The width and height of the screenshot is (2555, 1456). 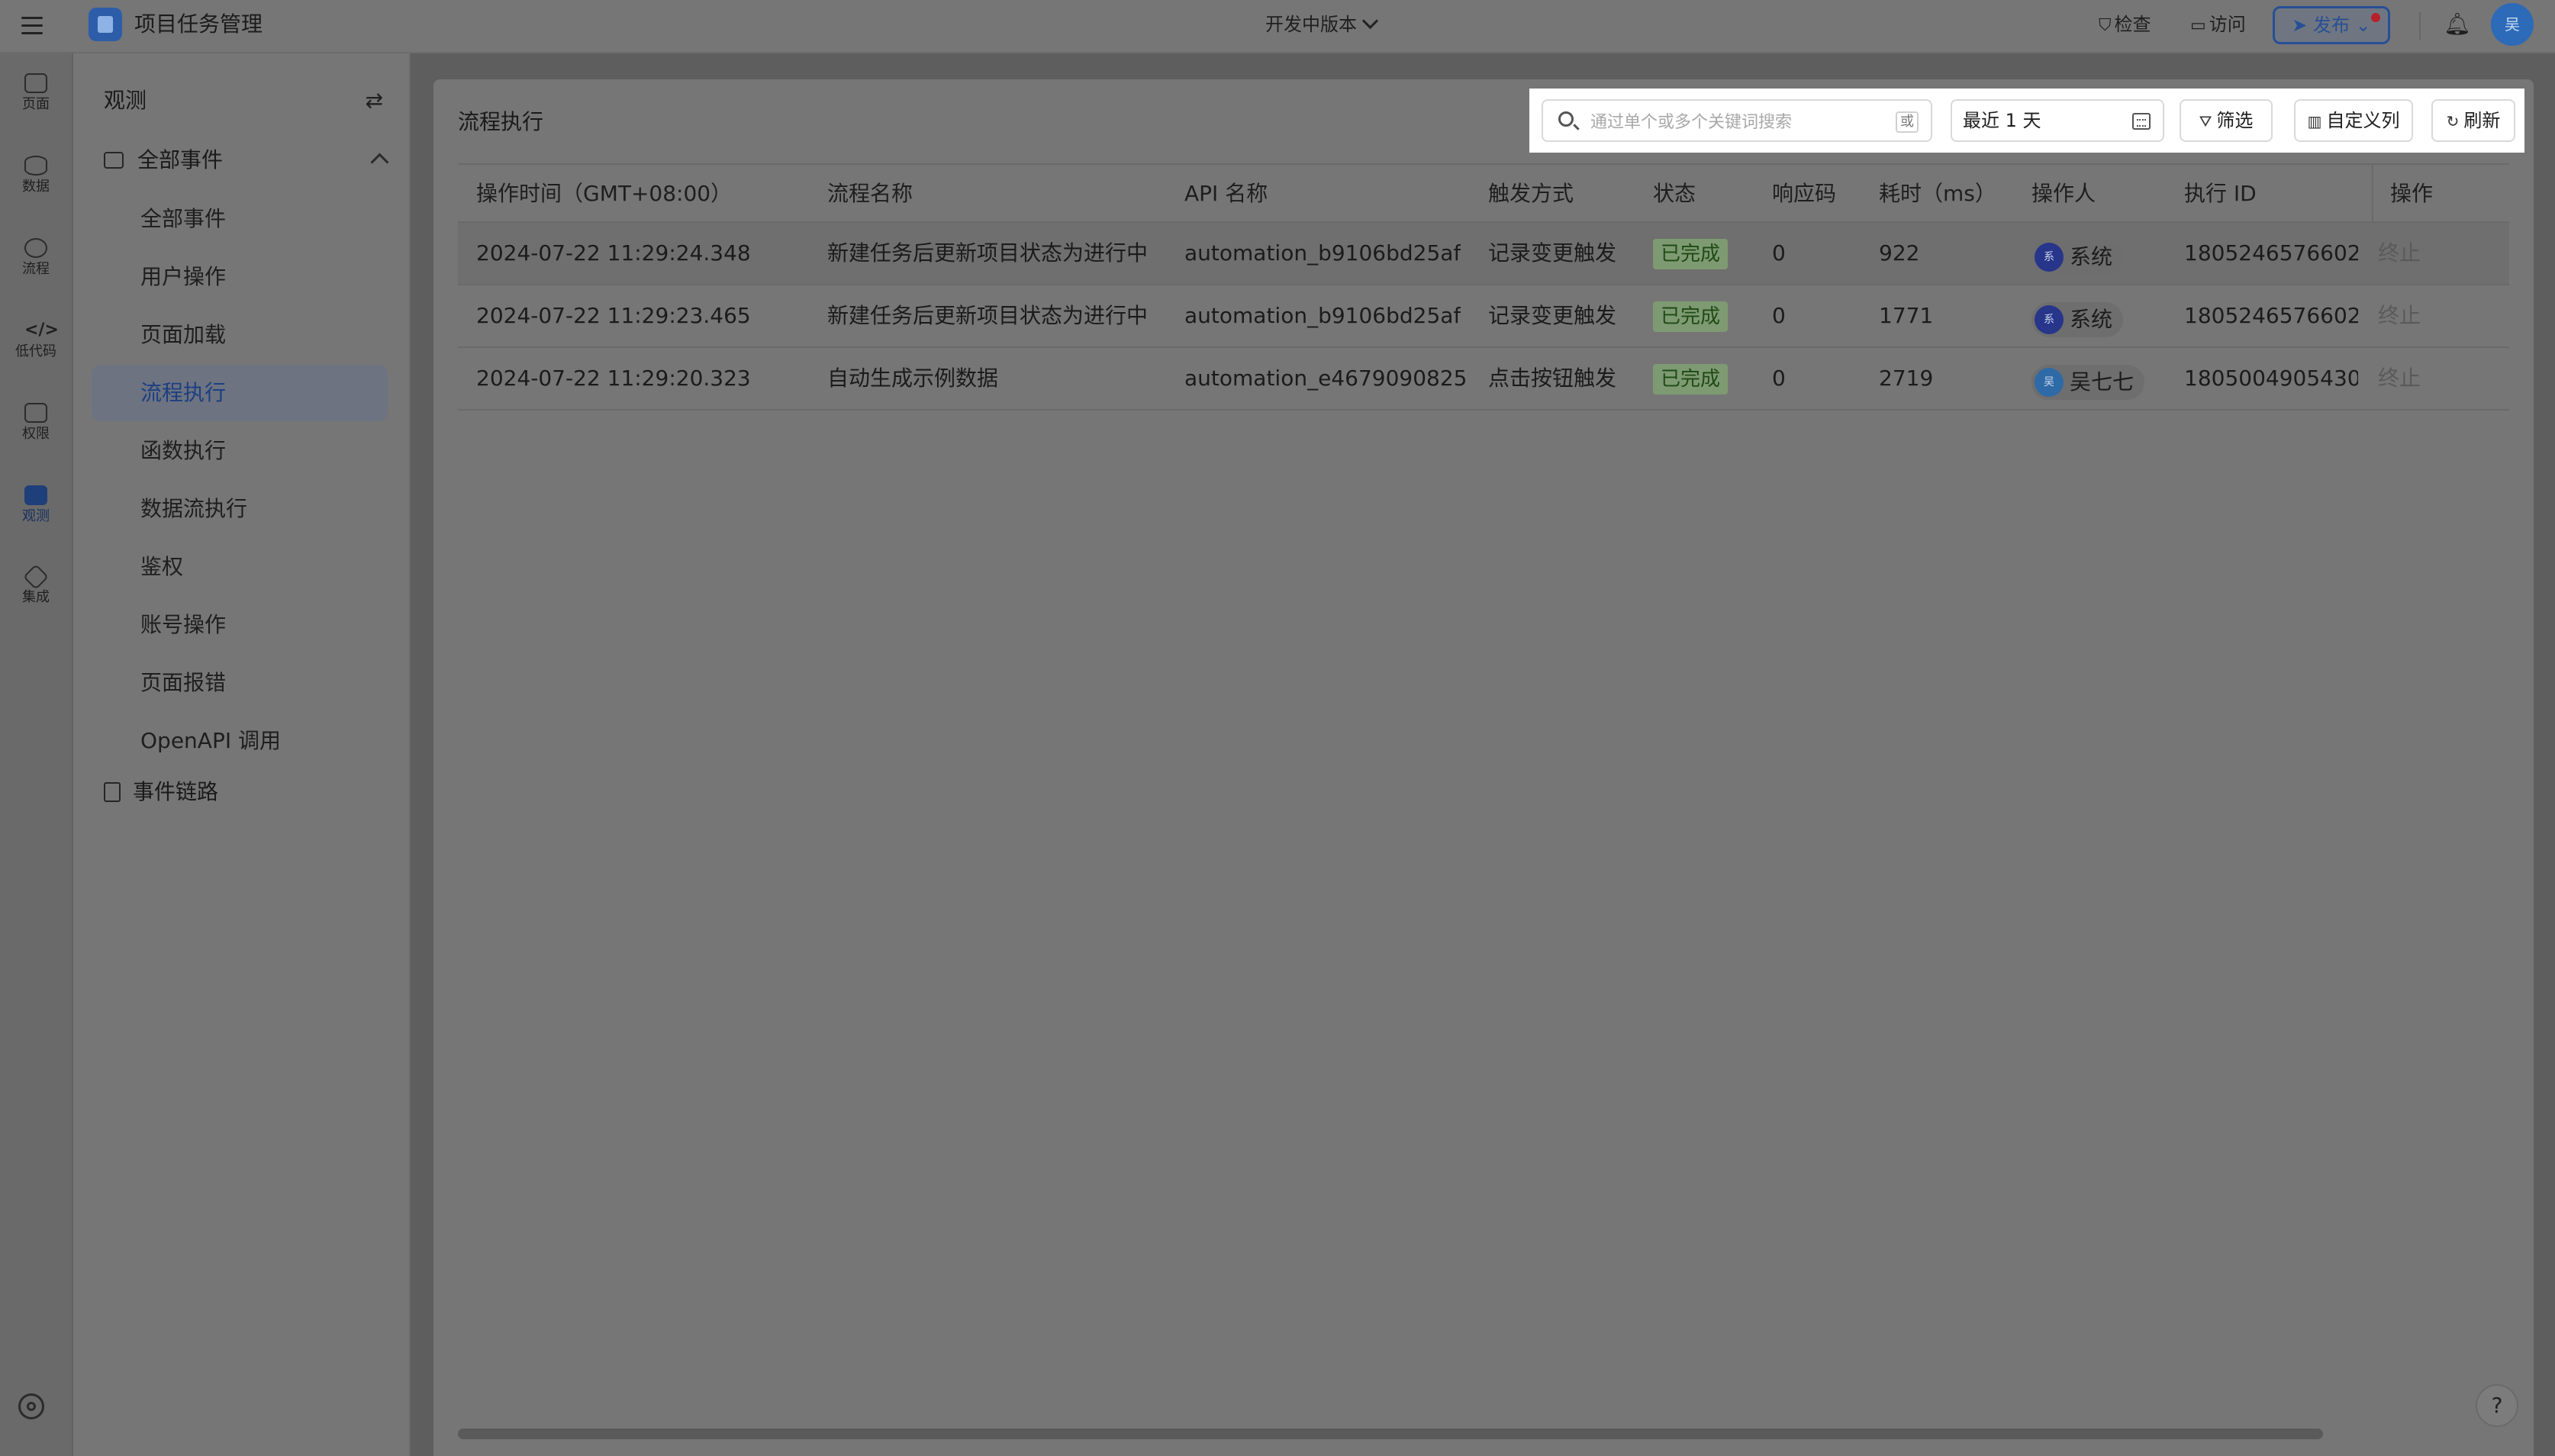 What do you see at coordinates (240, 335) in the screenshot?
I see `sidebar-item-page-load: 页面加载` at bounding box center [240, 335].